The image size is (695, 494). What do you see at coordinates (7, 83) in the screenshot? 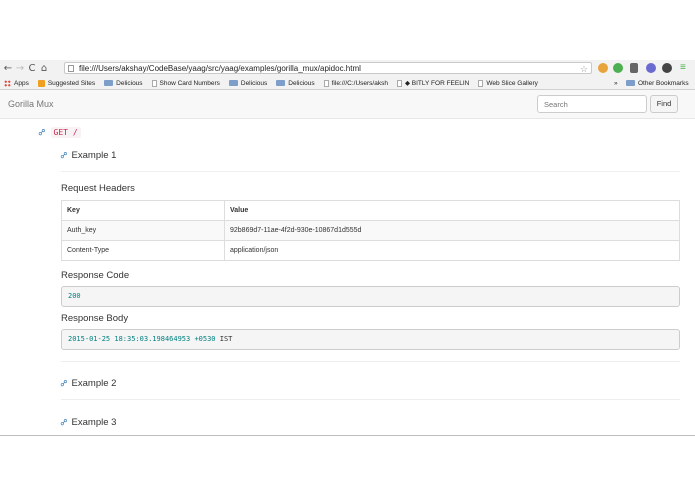
I see `apps-grid-icon` at bounding box center [7, 83].